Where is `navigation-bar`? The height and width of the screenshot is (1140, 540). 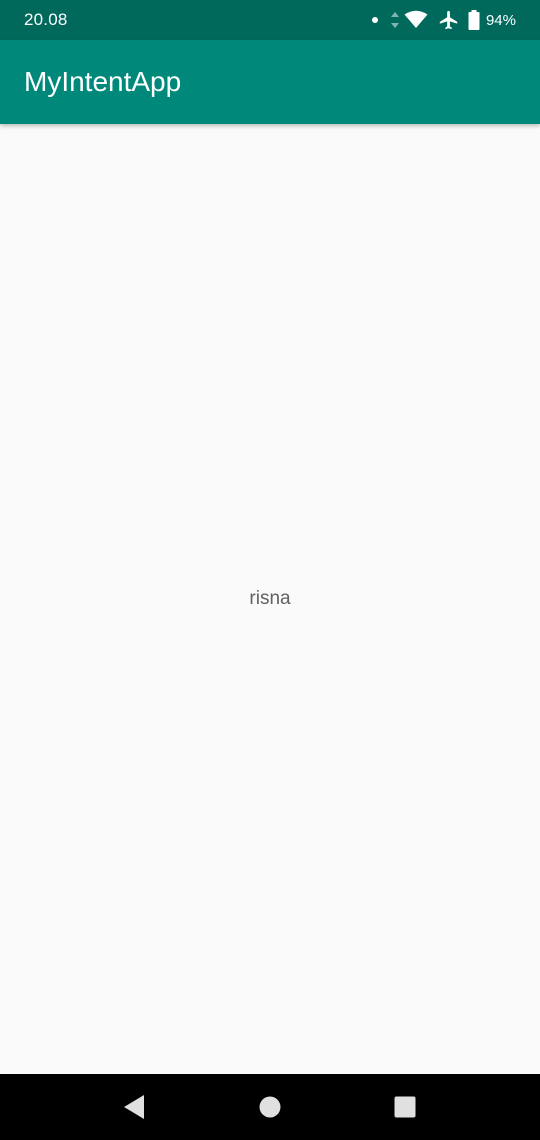
navigation-bar is located at coordinates (270, 1107).